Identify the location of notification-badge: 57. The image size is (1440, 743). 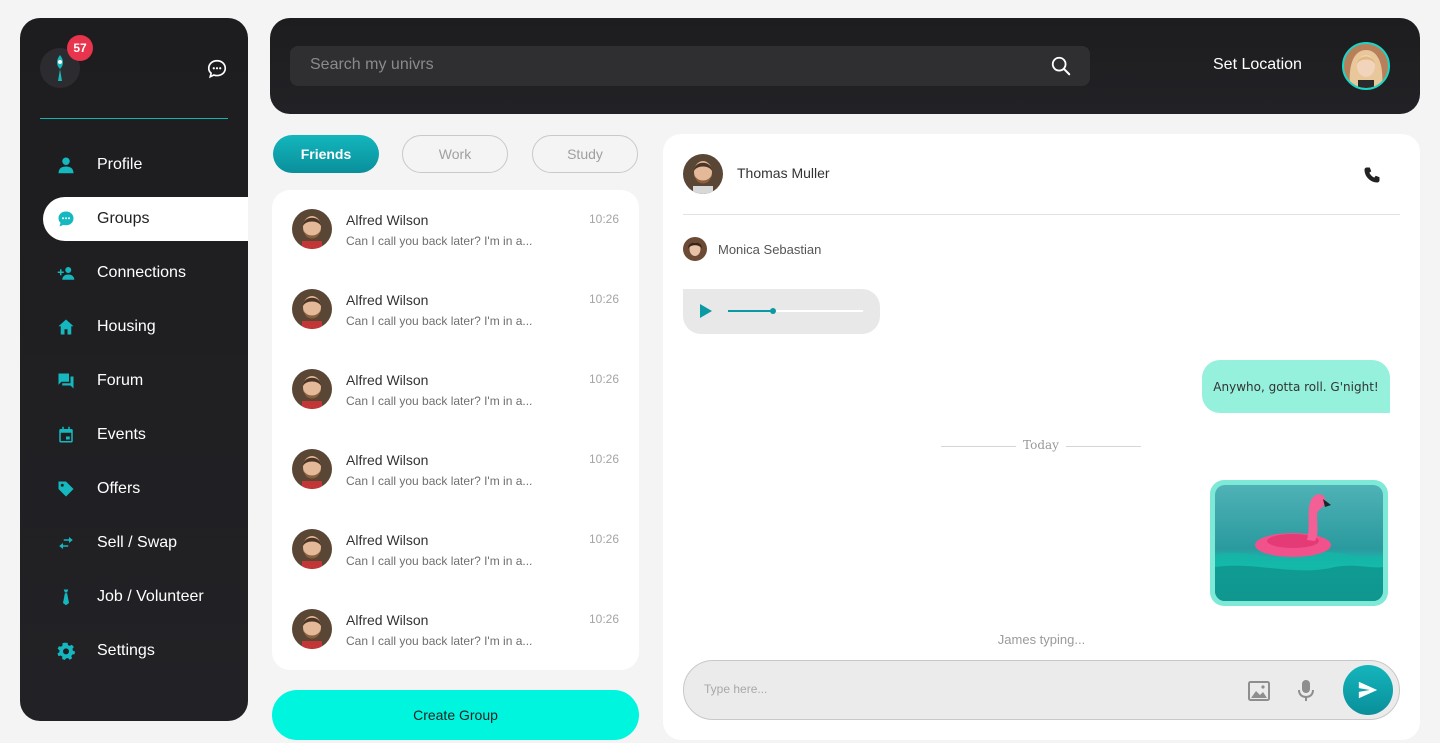
(80, 48).